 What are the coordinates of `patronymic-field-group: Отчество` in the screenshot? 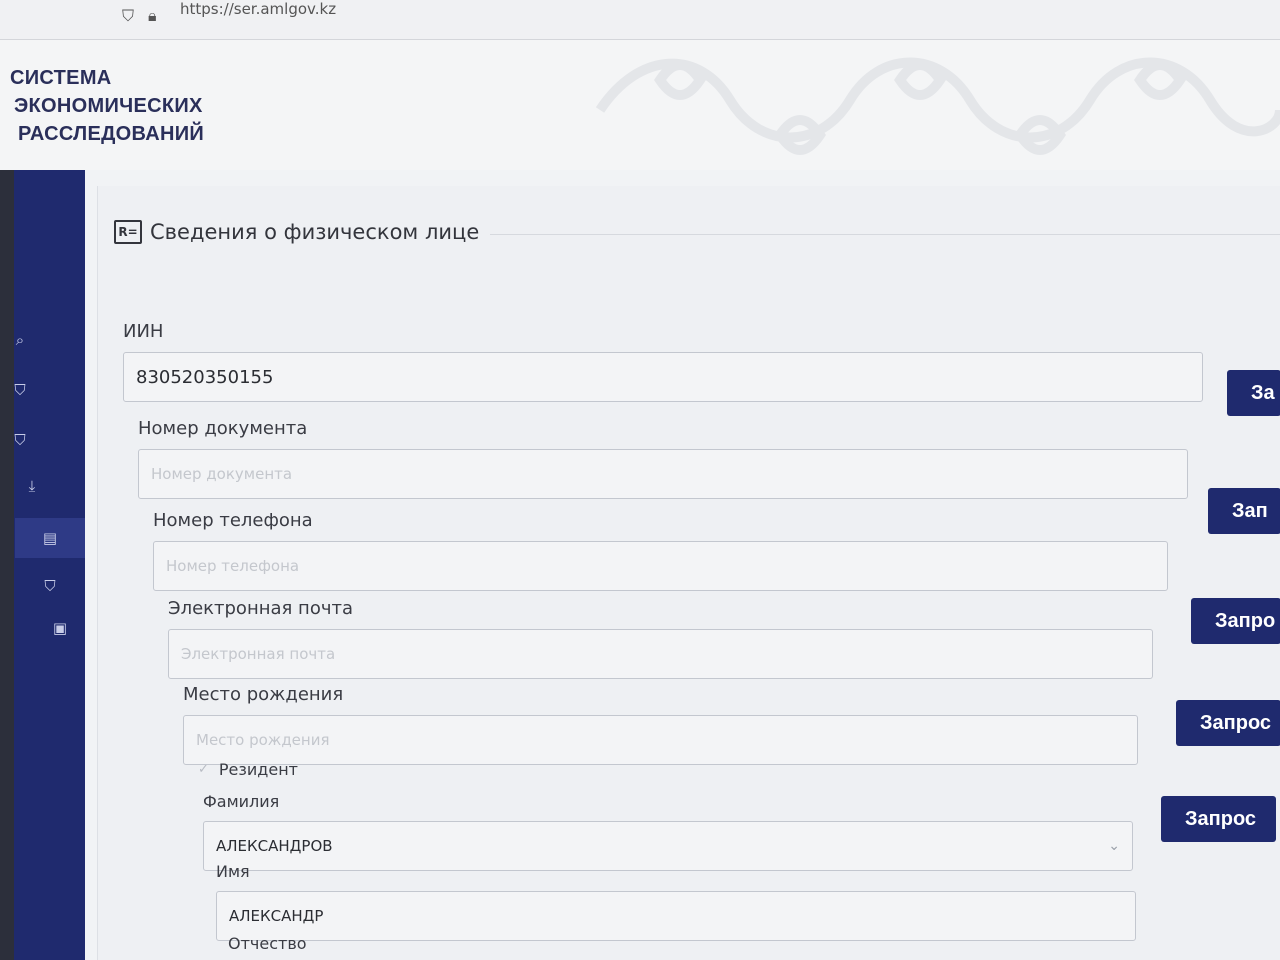 It's located at (683, 947).